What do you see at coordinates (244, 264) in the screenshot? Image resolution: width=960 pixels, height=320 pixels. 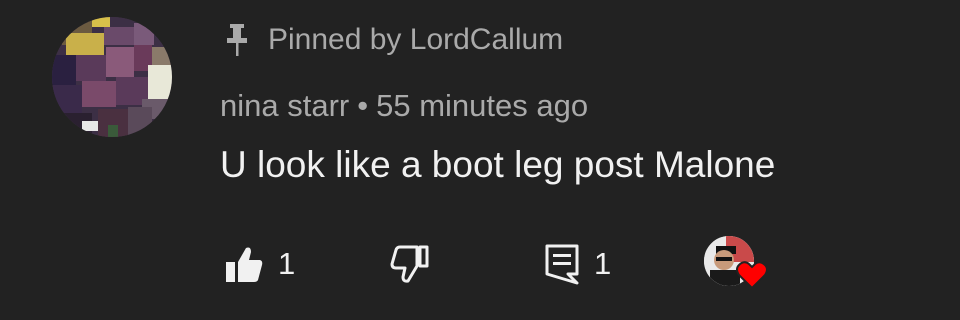 I see `thumbs-up-icon` at bounding box center [244, 264].